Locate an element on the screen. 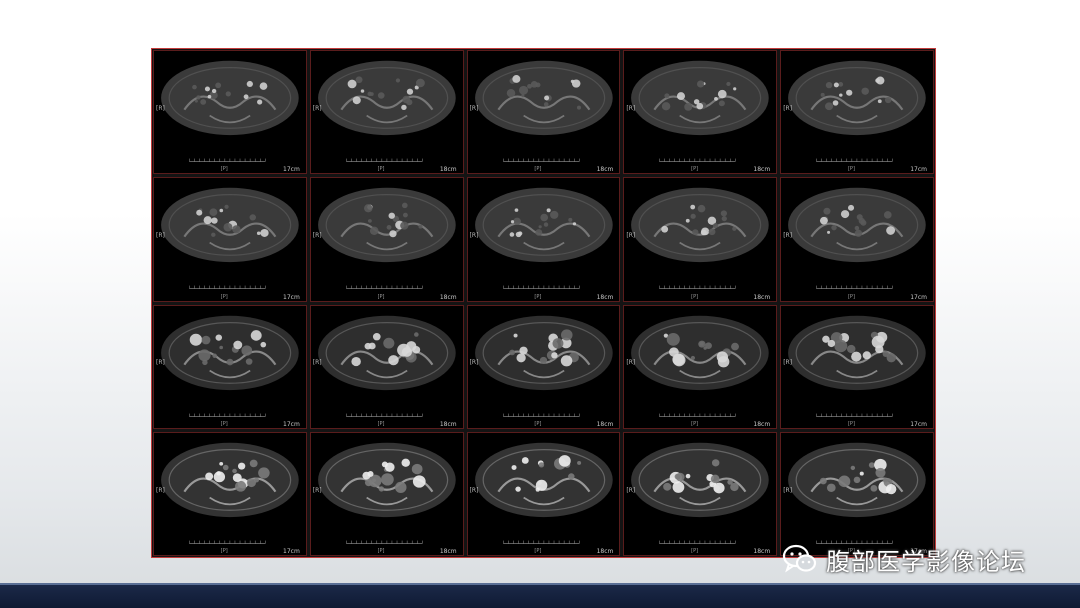 This screenshot has width=1080, height=608. wechat-icon is located at coordinates (799, 558).